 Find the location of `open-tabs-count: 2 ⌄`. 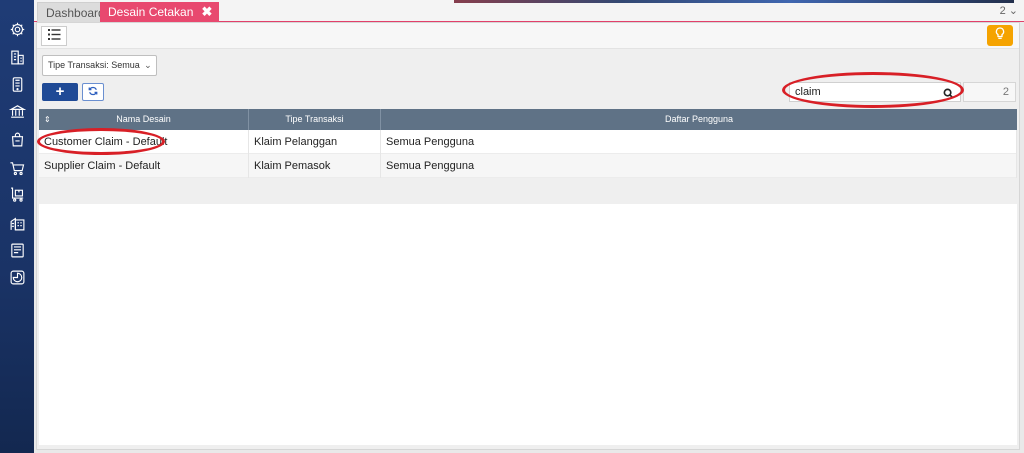

open-tabs-count: 2 ⌄ is located at coordinates (1009, 10).